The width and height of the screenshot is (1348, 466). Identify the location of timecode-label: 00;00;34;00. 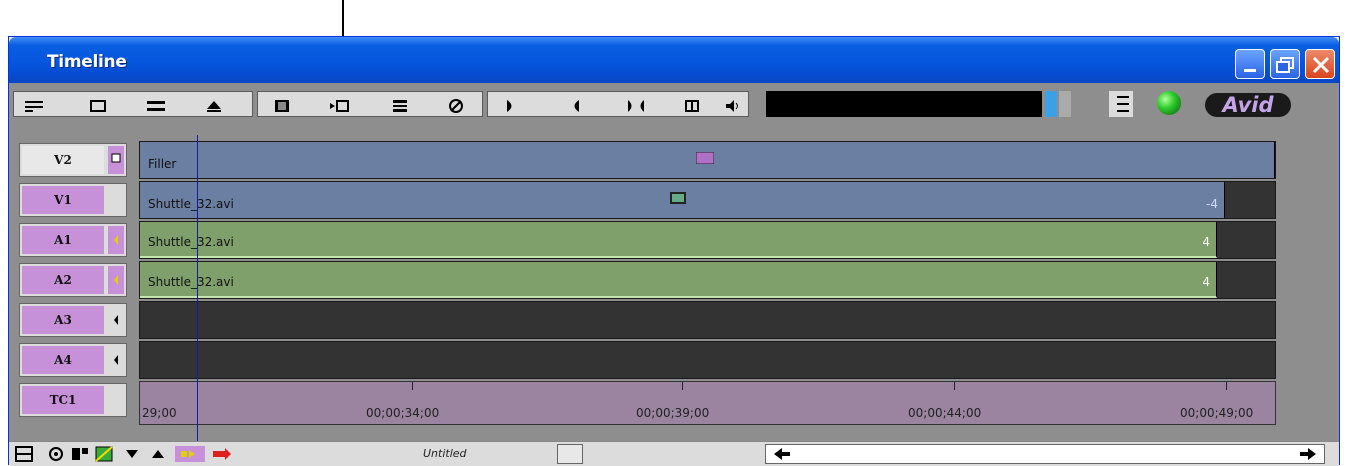
(403, 413).